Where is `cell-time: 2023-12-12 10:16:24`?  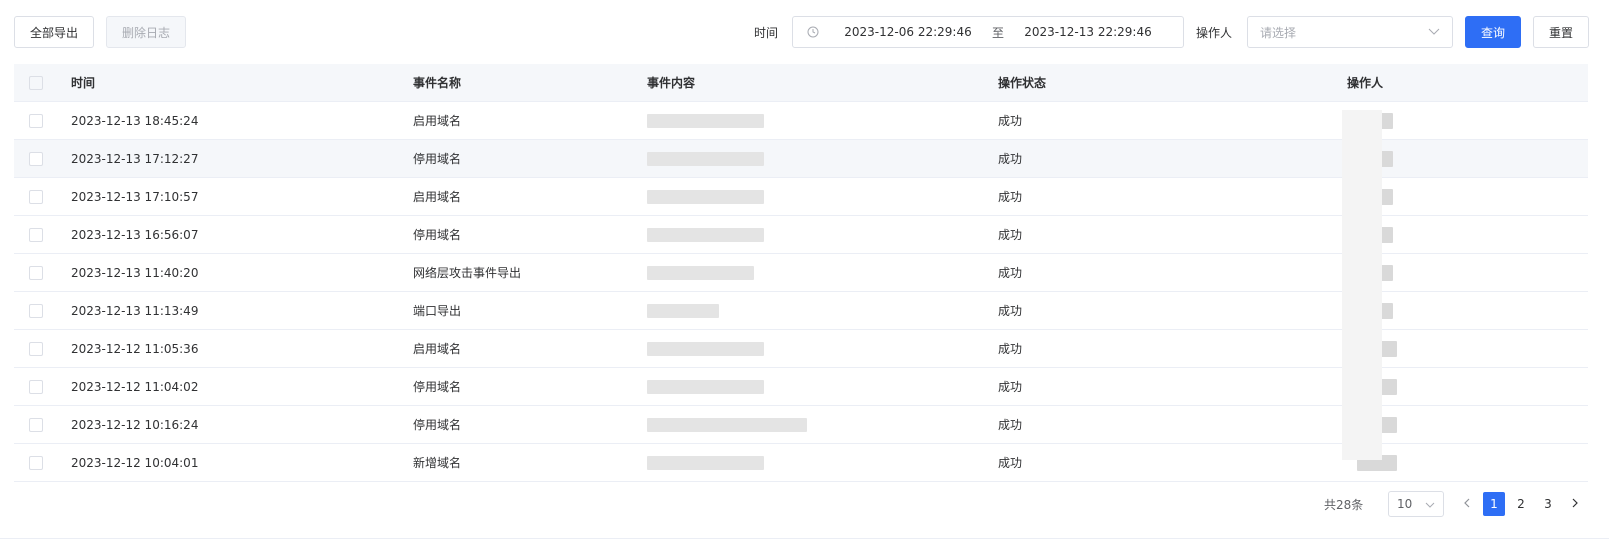 cell-time: 2023-12-12 10:16:24 is located at coordinates (135, 424).